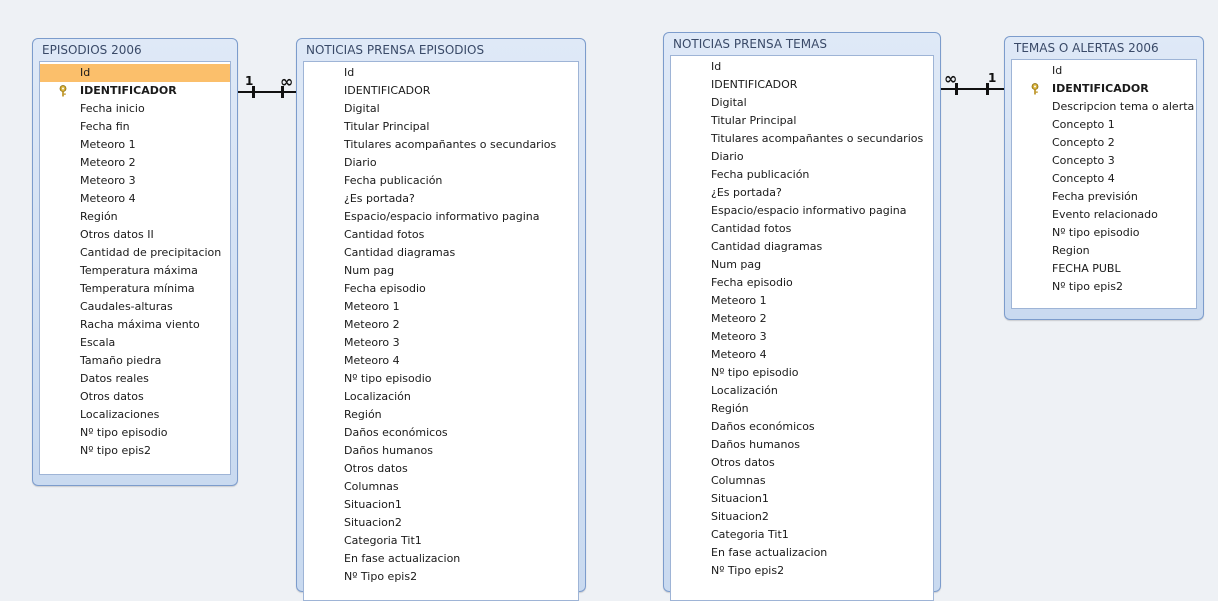  What do you see at coordinates (802, 481) in the screenshot?
I see `field-row: Columnas` at bounding box center [802, 481].